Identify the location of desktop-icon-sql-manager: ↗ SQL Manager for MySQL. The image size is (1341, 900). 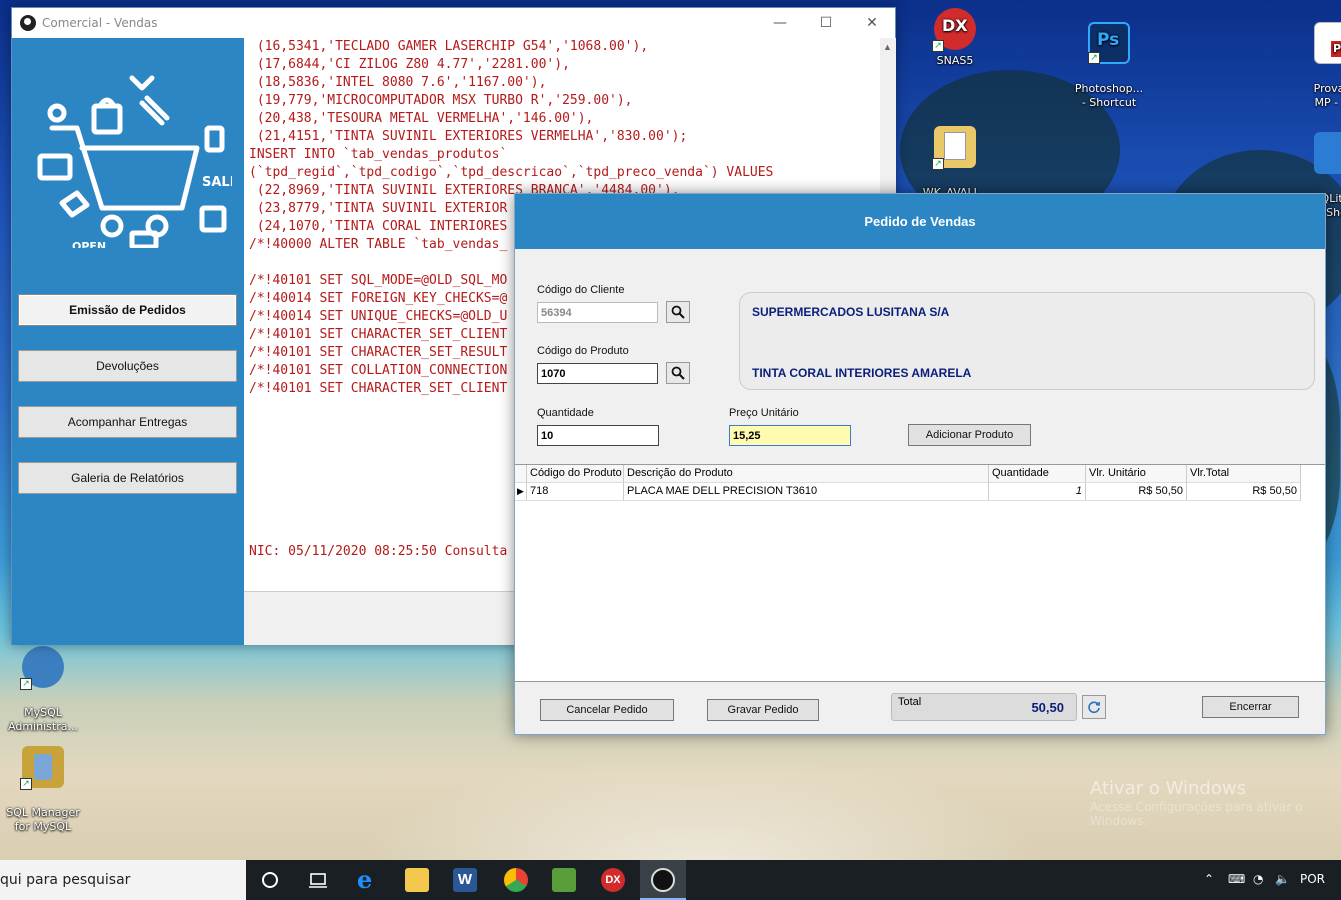
(44, 783).